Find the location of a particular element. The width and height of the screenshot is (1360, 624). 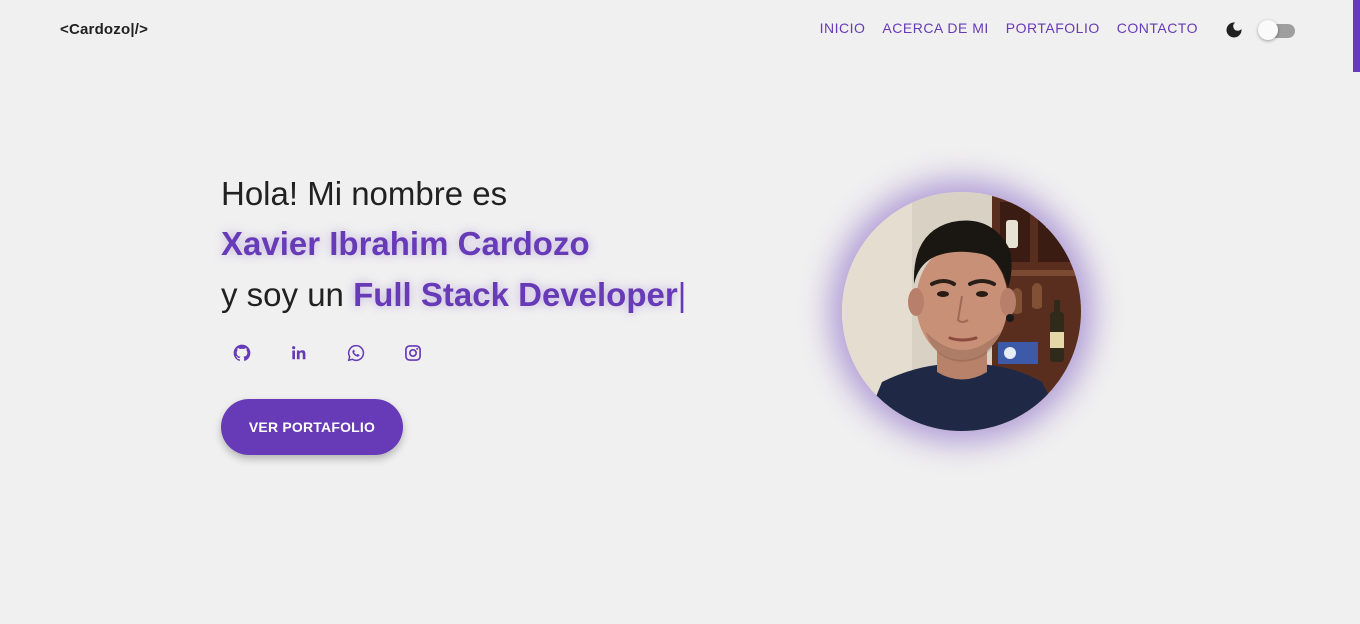

linkedin-button is located at coordinates (299, 353).